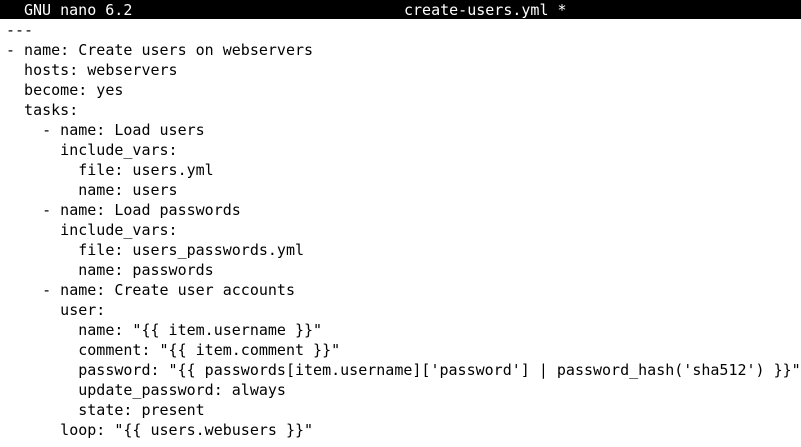 This screenshot has height=447, width=801. What do you see at coordinates (403, 350) in the screenshot?
I see `editor-line: comment: "{{ item.comment }}"` at bounding box center [403, 350].